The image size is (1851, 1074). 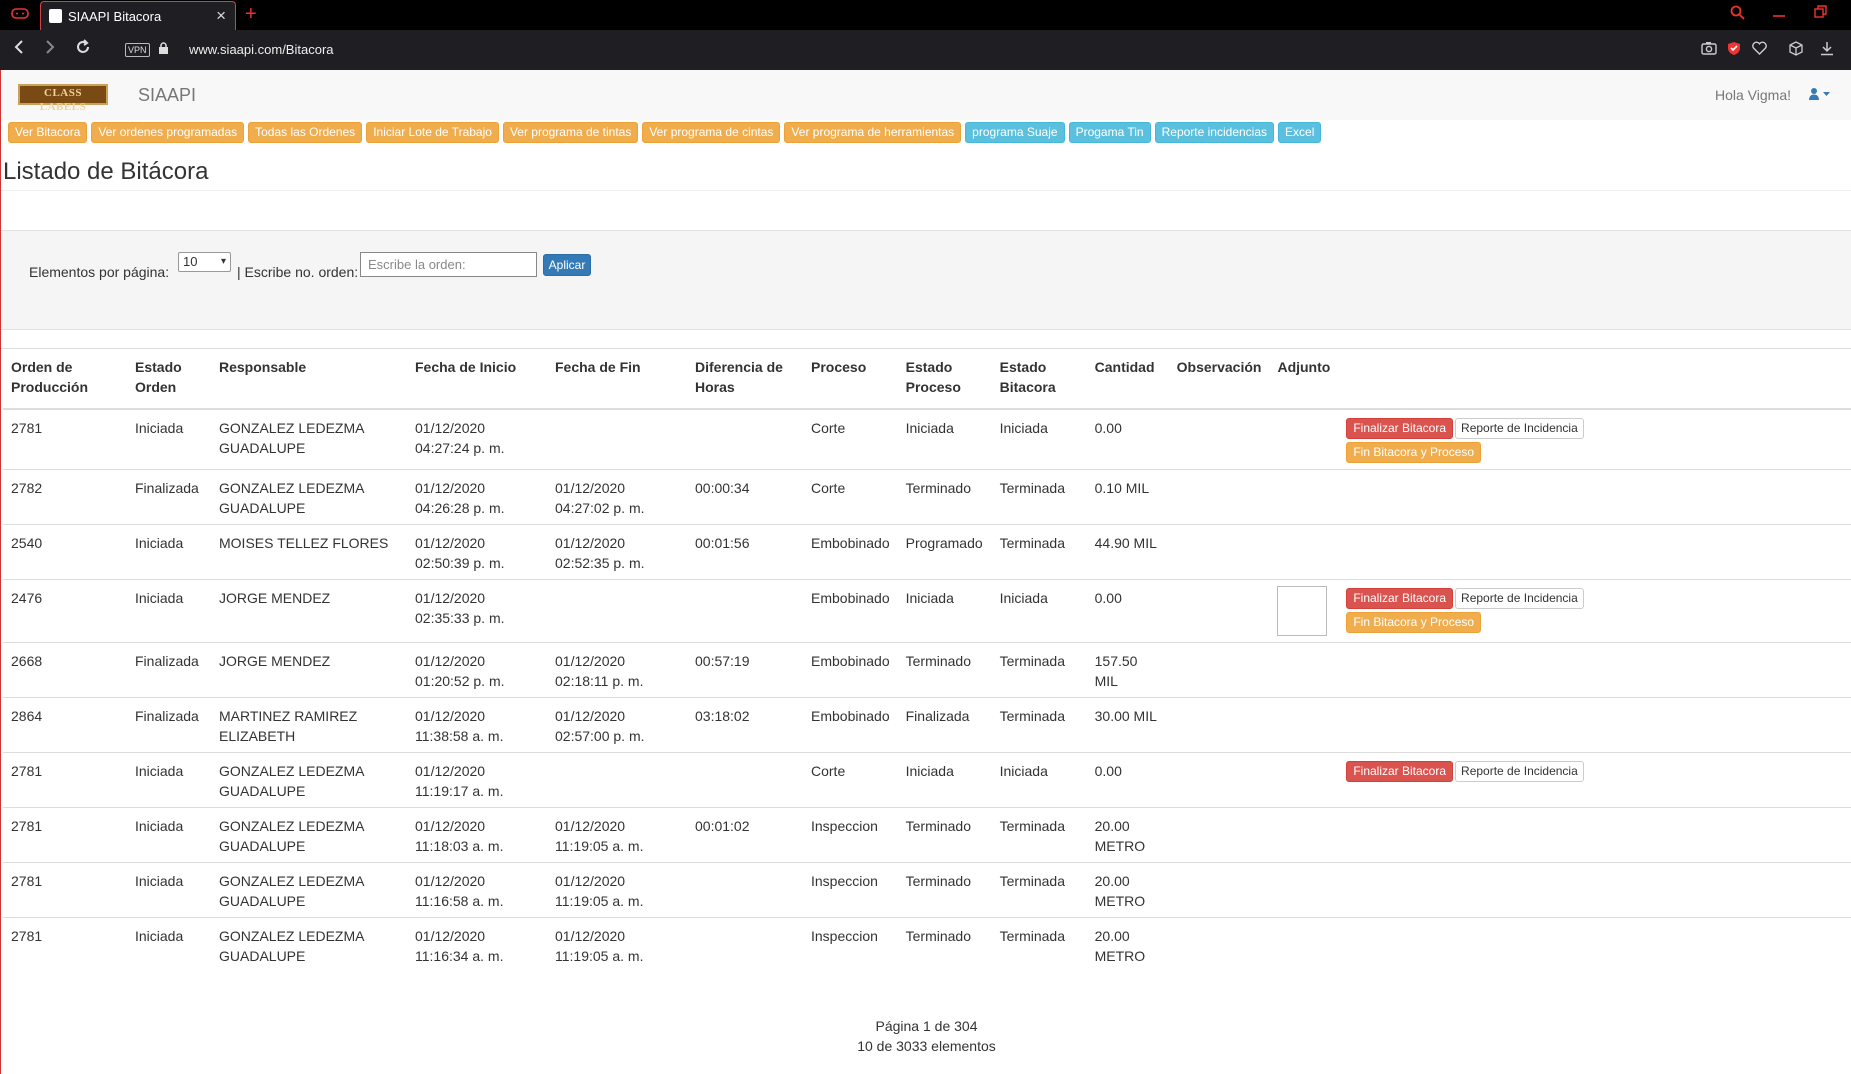 I want to click on search-icon, so click(x=1737, y=14).